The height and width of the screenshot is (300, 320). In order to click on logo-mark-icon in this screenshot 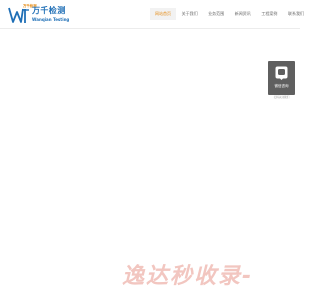, I will do `click(18, 15)`.